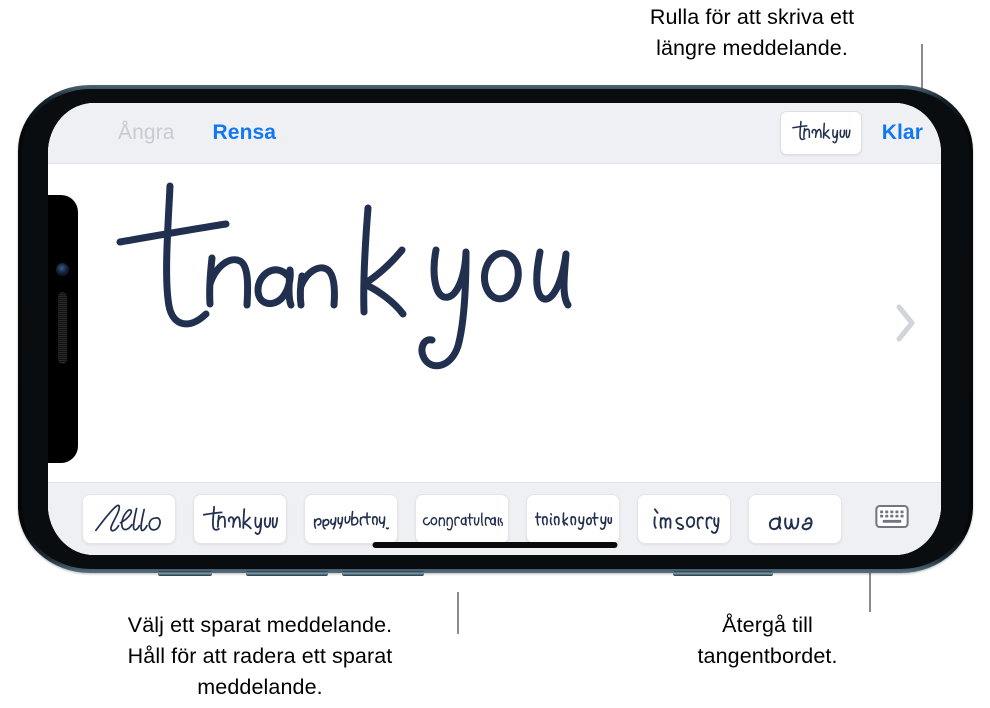 This screenshot has width=990, height=708. I want to click on leader-line-saved-messages, so click(458, 613).